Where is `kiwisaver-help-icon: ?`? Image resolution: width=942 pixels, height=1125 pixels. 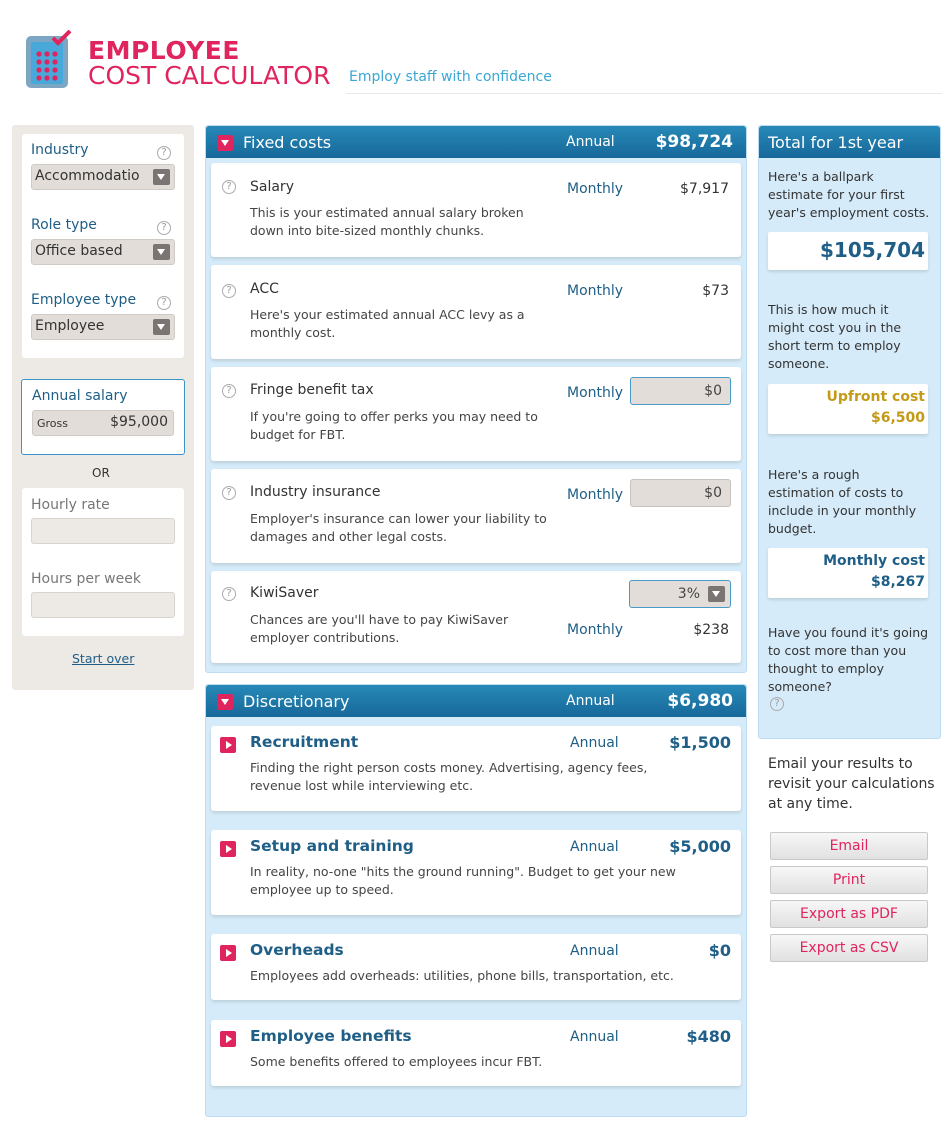 kiwisaver-help-icon: ? is located at coordinates (229, 594).